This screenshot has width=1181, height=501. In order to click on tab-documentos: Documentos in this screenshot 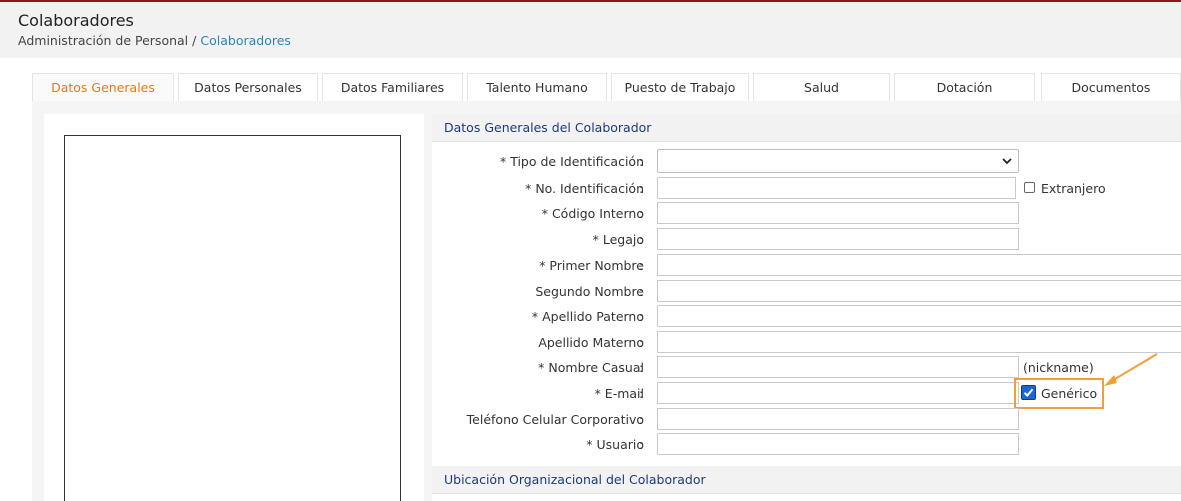, I will do `click(1111, 87)`.